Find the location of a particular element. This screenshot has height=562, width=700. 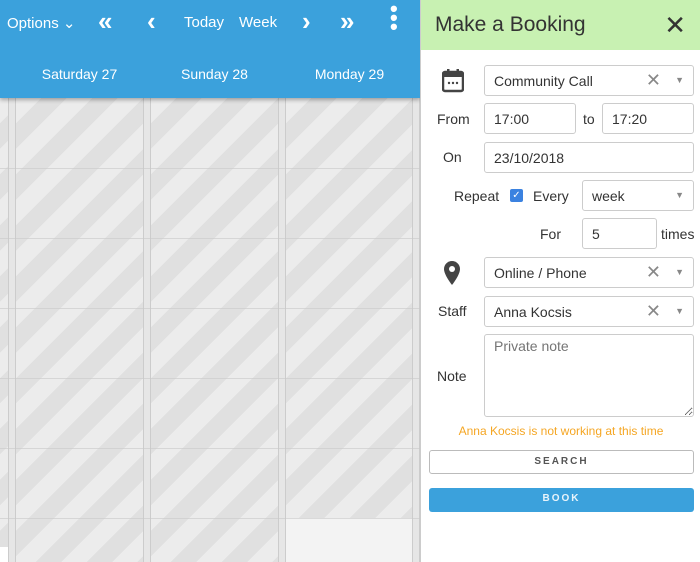

available-slot is located at coordinates (349, 540).